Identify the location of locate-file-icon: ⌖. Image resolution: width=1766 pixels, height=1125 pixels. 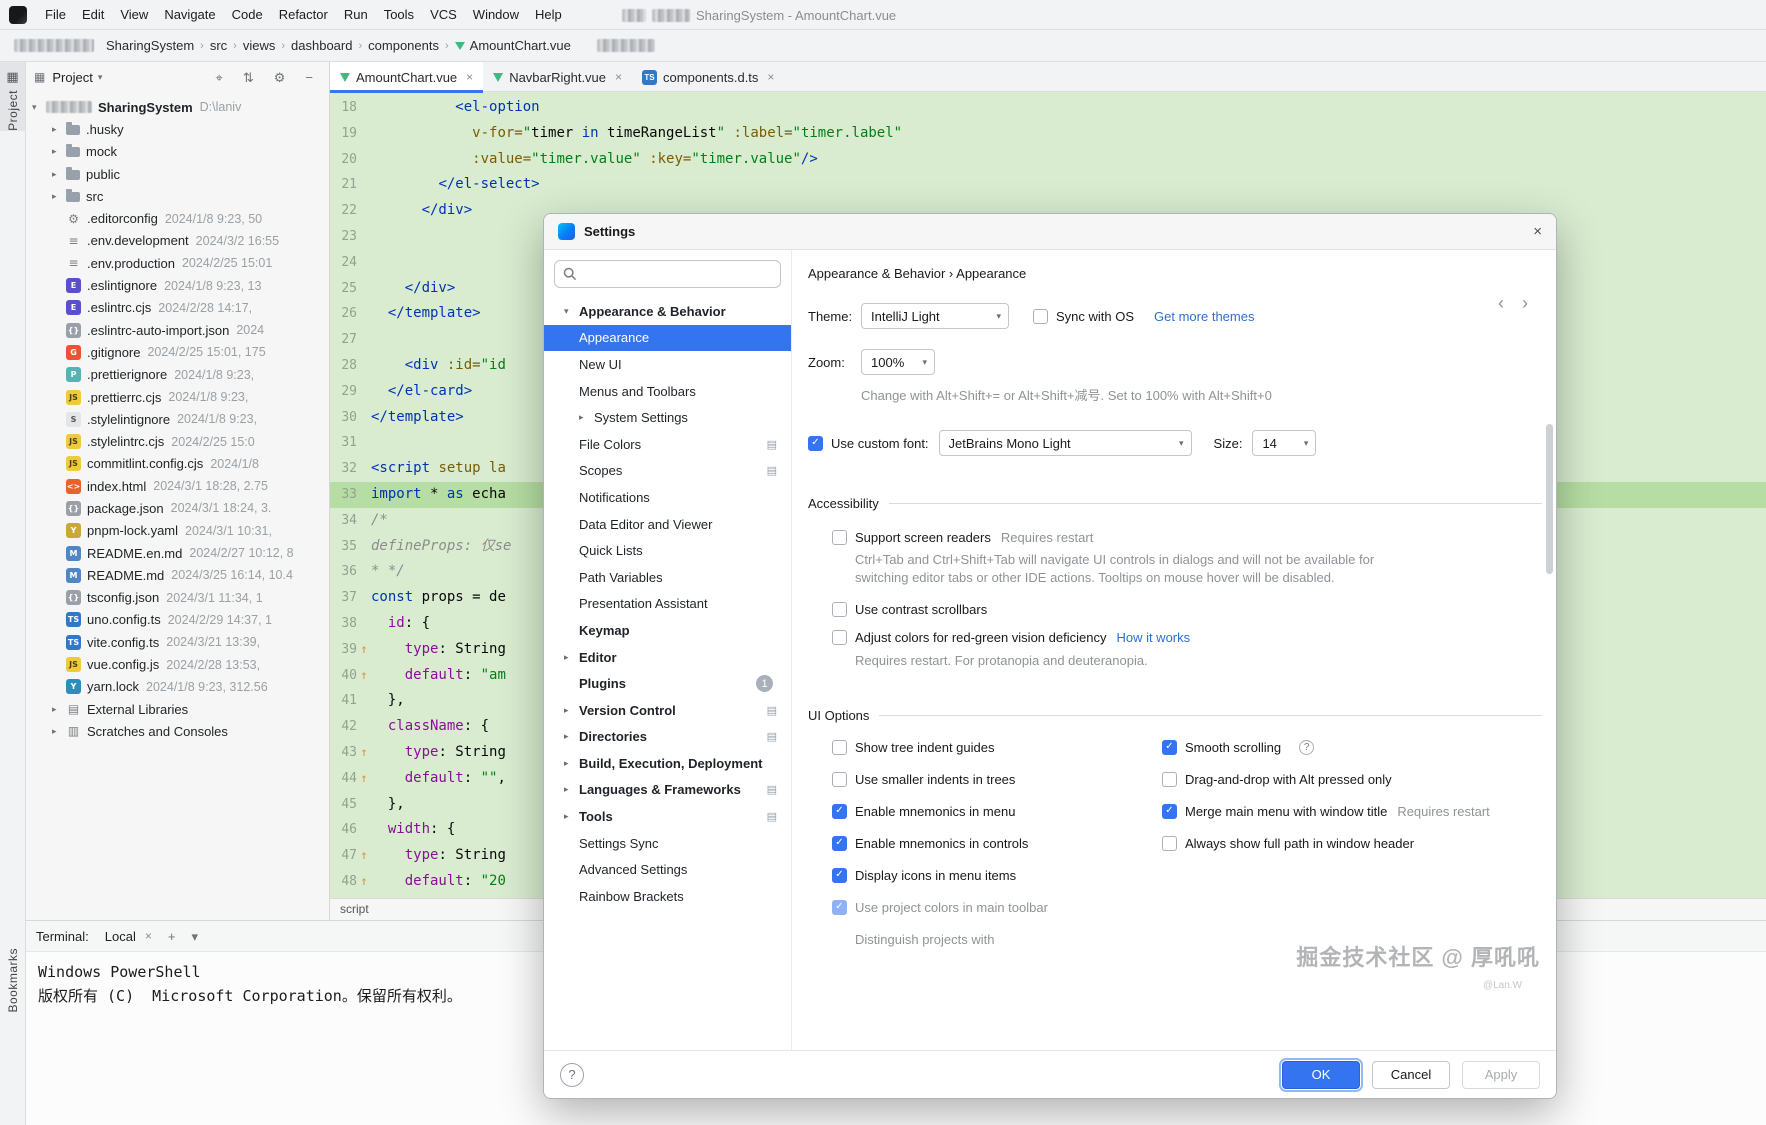
(219, 77).